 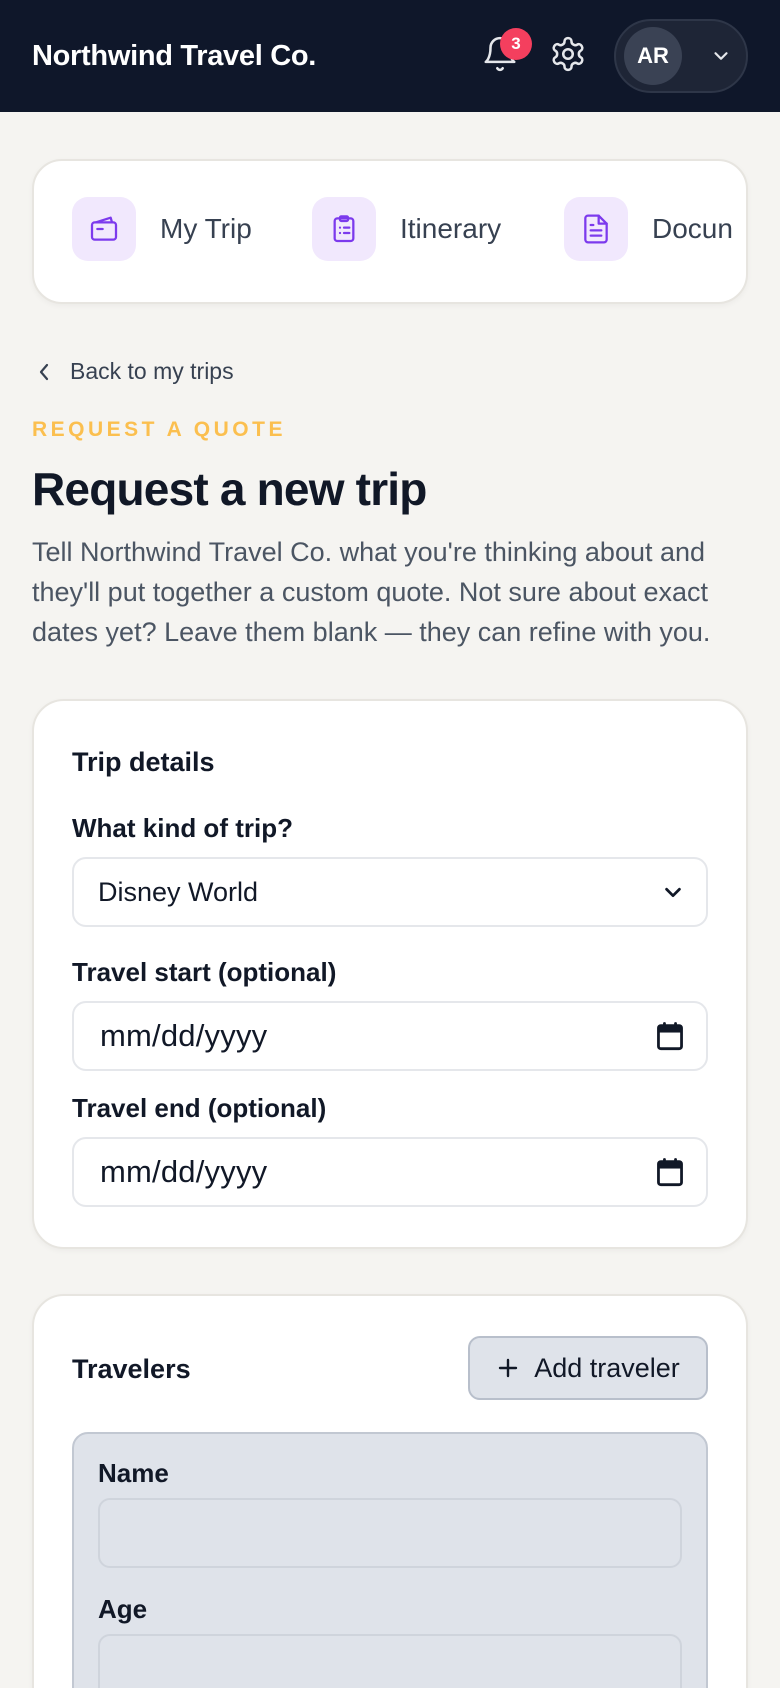 What do you see at coordinates (508, 1368) in the screenshot?
I see `plus-icon` at bounding box center [508, 1368].